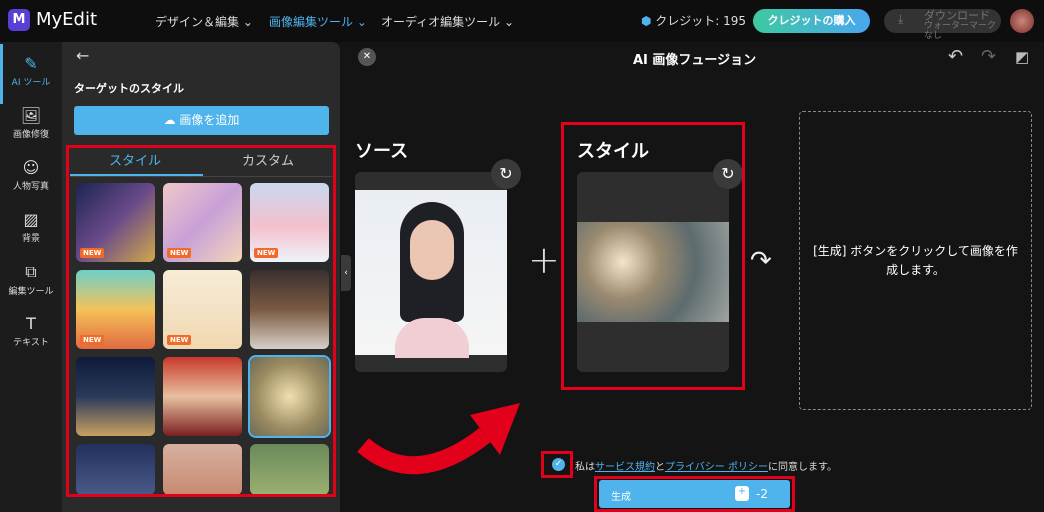 The height and width of the screenshot is (512, 1044). I want to click on rail-ai-tools: ✎ AI ツール, so click(31, 71).